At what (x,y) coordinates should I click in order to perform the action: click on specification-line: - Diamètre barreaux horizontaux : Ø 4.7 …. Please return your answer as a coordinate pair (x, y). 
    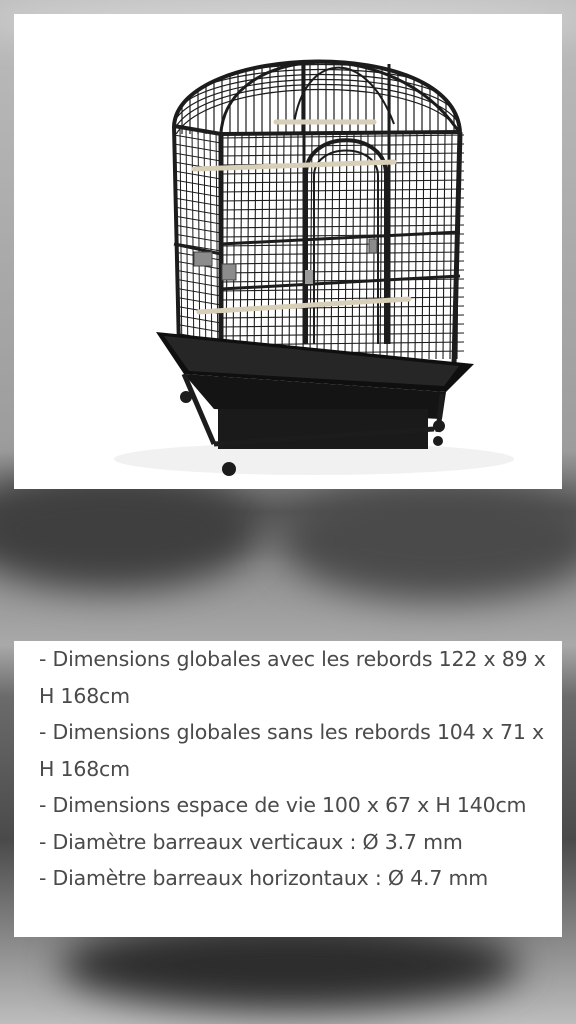
    Looking at the image, I should click on (264, 878).